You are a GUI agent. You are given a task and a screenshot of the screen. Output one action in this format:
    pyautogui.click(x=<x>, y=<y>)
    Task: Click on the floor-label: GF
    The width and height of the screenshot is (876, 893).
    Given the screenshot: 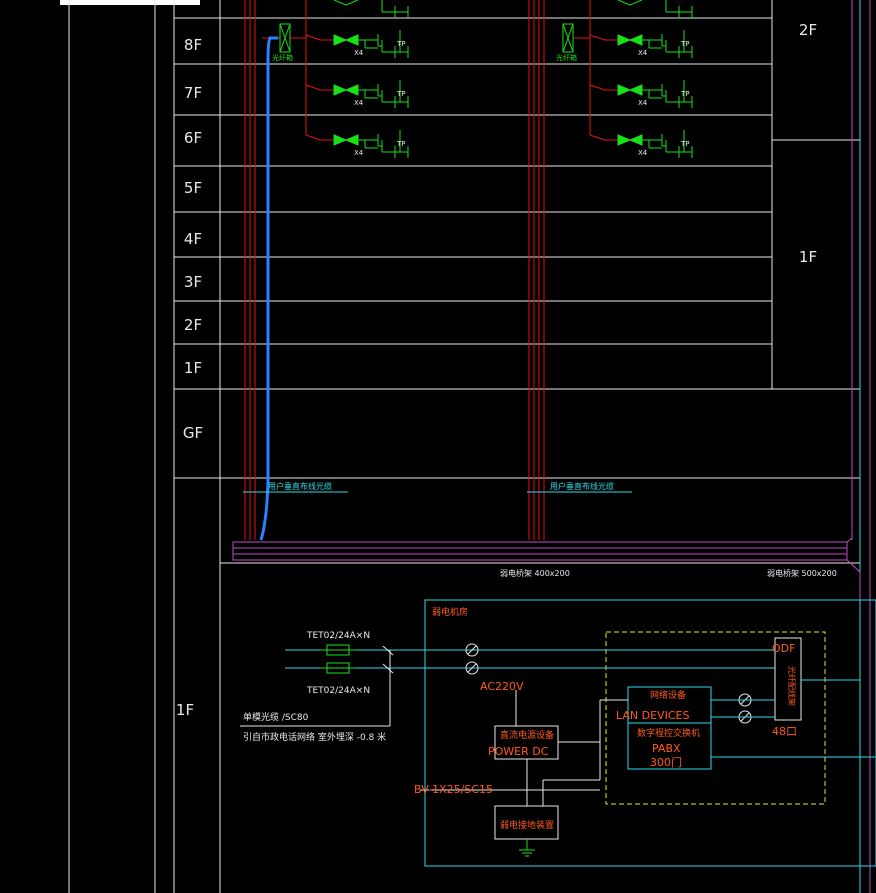 What is the action you would take?
    pyautogui.click(x=193, y=433)
    